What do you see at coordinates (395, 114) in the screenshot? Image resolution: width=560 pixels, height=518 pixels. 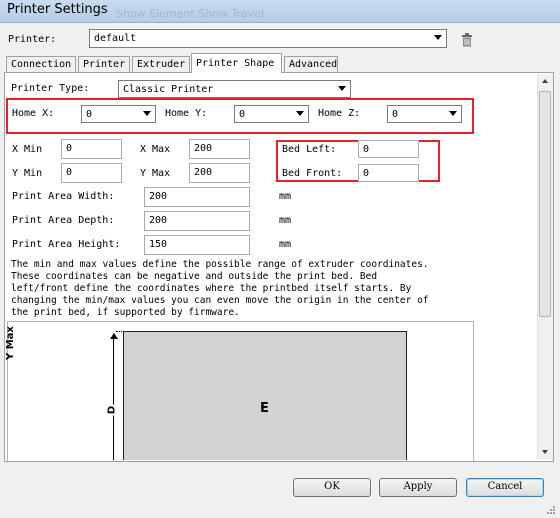 I see `home-z-value: 0` at bounding box center [395, 114].